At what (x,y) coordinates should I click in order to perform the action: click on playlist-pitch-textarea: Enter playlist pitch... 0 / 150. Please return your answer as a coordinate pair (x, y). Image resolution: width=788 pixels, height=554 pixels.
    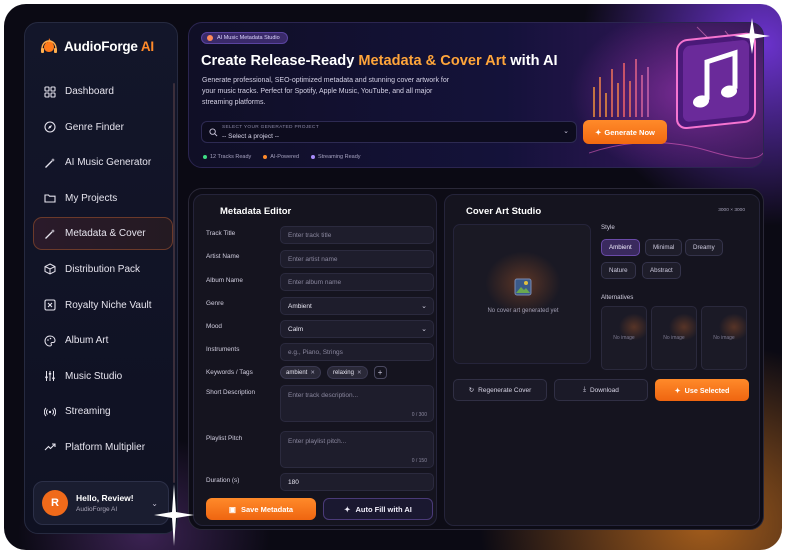
    Looking at the image, I should click on (357, 449).